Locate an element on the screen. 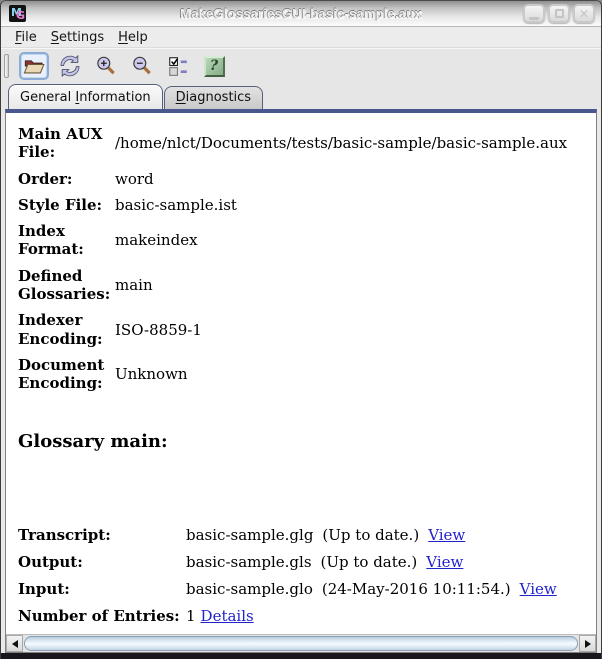 The height and width of the screenshot is (659, 602). field-value: ISO-8859-1 is located at coordinates (158, 329).